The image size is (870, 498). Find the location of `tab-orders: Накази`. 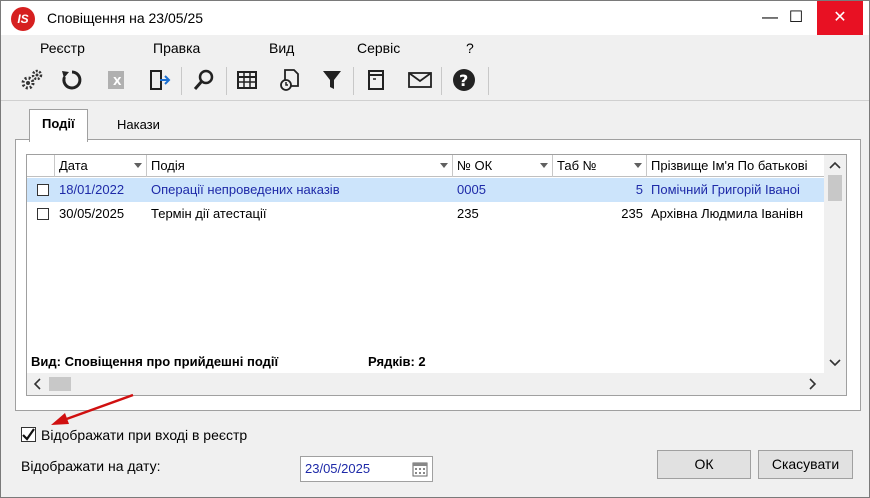

tab-orders: Накази is located at coordinates (138, 126).